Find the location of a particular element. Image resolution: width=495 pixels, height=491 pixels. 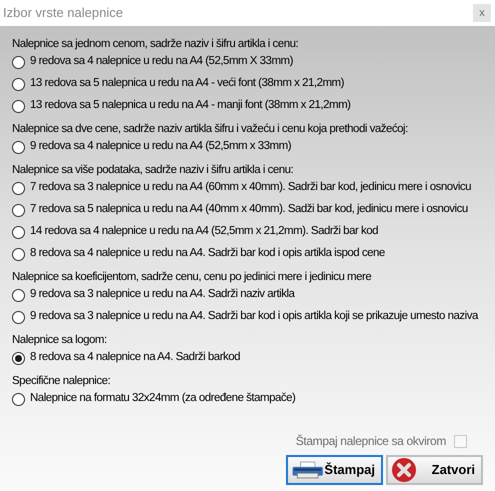

group-label: Nalepnice sa logom: is located at coordinates (59, 340).